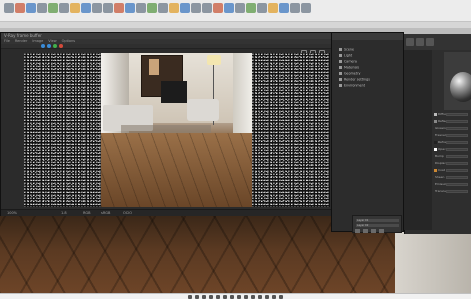 Image resolution: width=471 pixels, height=299 pixels. What do you see at coordinates (369, 85) in the screenshot?
I see `tree-item: Environment` at bounding box center [369, 85].